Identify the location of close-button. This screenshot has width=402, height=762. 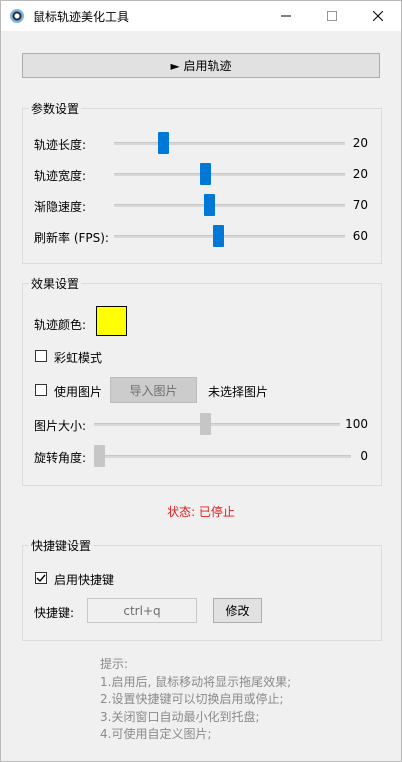
(378, 16).